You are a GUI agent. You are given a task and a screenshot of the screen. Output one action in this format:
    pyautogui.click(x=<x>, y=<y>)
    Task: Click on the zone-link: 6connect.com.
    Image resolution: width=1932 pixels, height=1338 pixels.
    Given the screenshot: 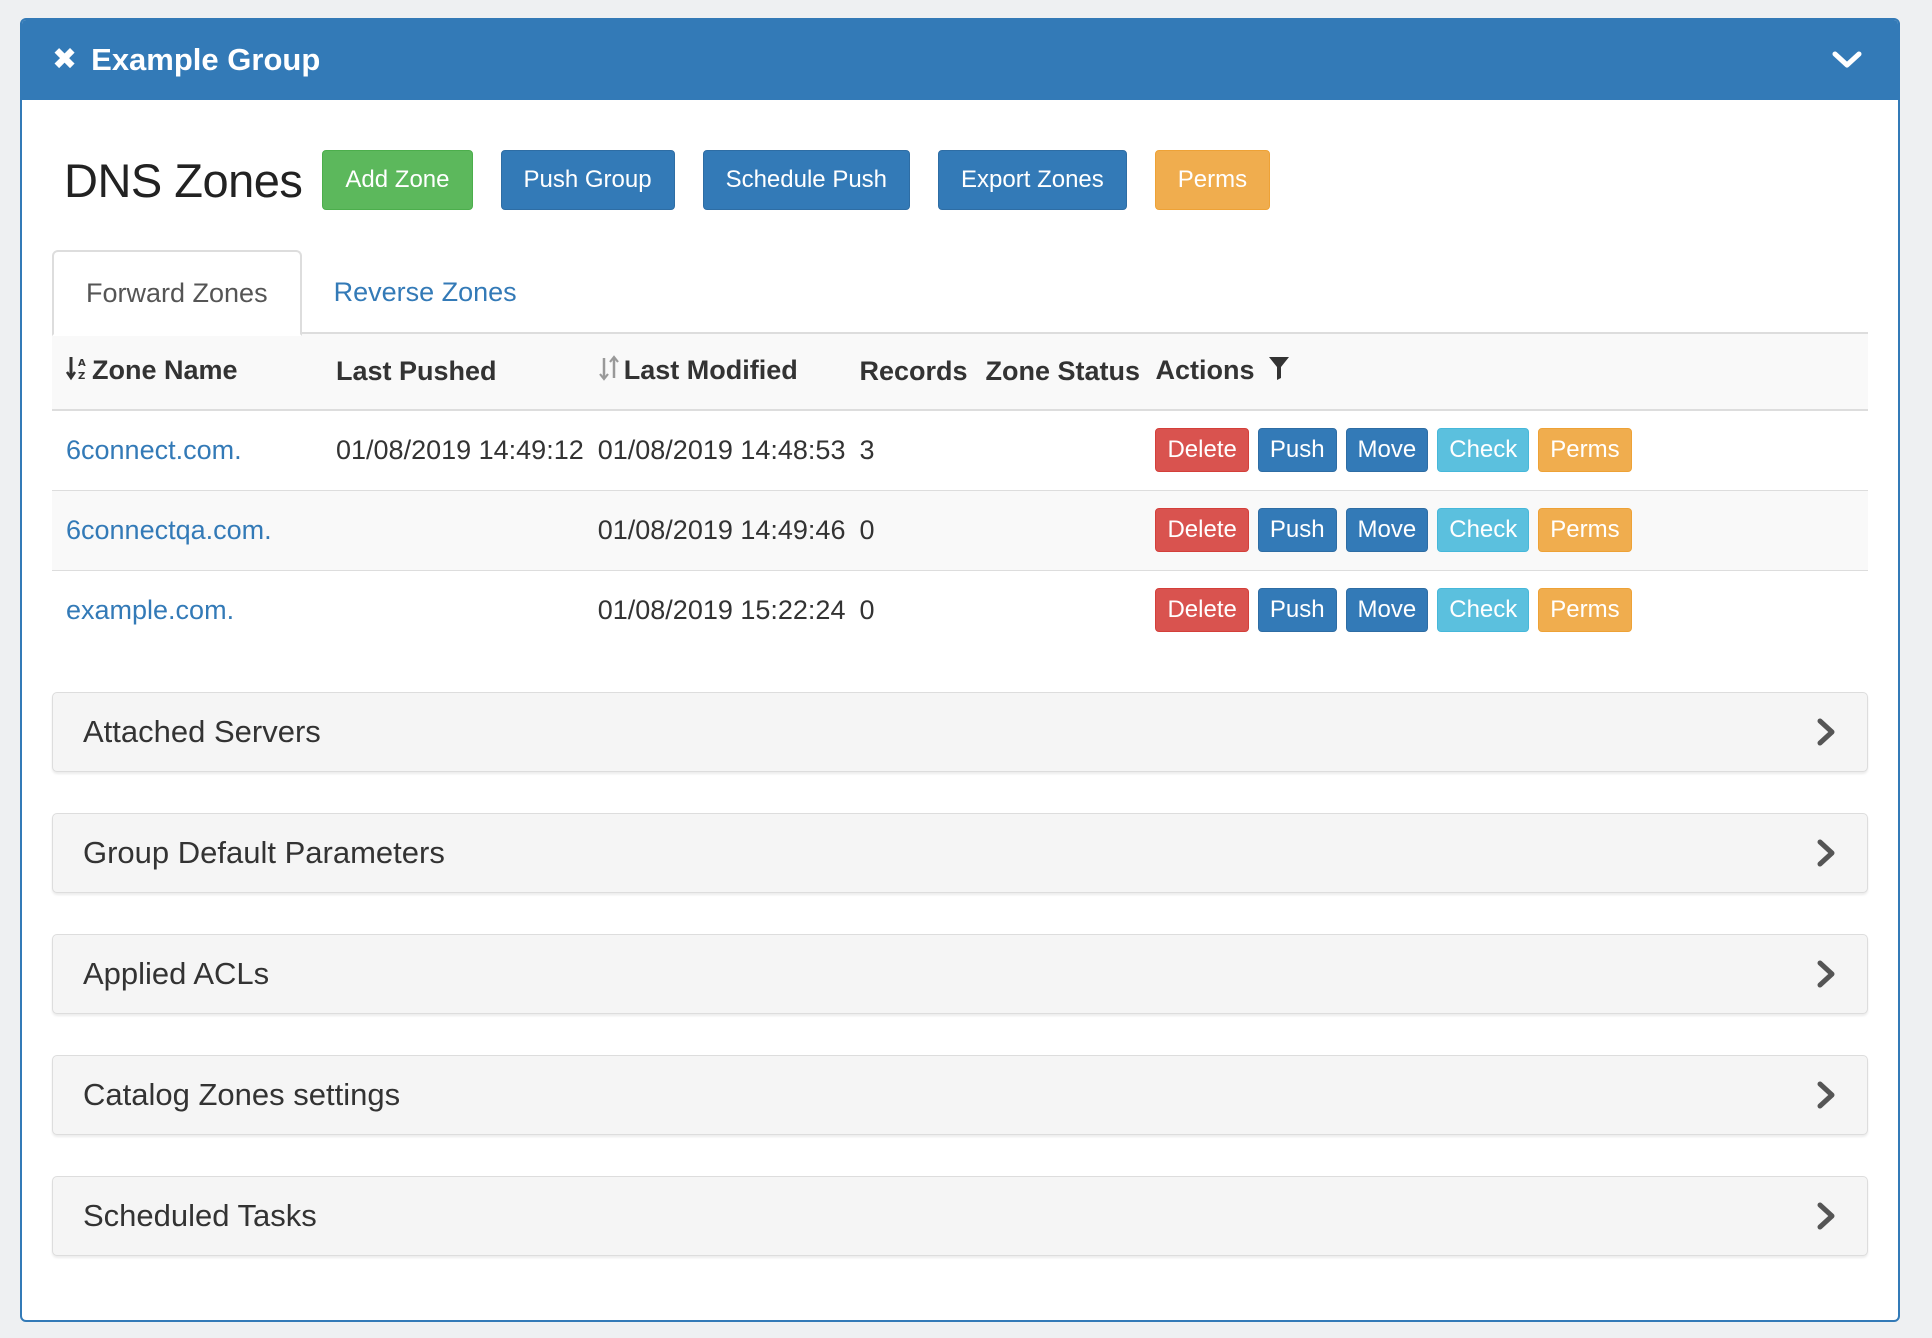 What is the action you would take?
    pyautogui.click(x=154, y=450)
    